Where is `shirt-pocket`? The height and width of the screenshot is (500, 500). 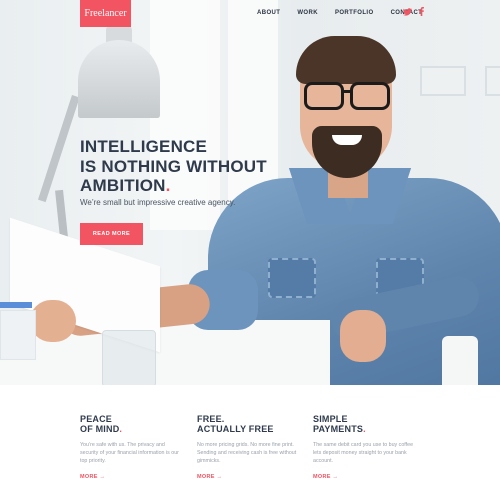
shirt-pocket is located at coordinates (292, 278).